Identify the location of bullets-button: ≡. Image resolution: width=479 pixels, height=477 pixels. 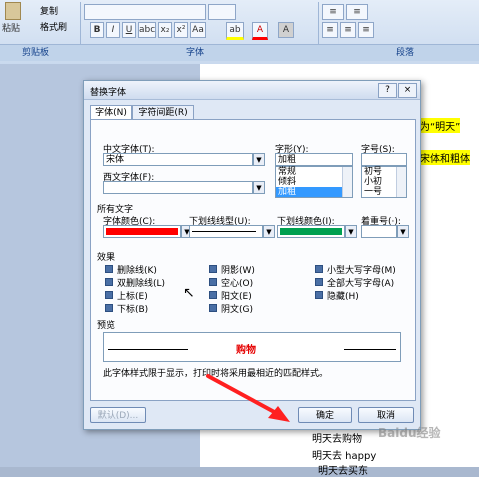
(333, 12).